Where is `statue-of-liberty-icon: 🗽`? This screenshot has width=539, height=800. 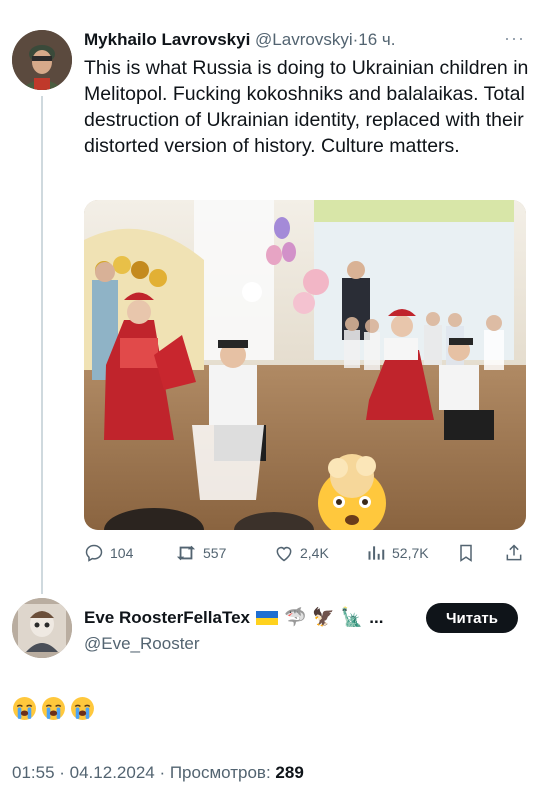
statue-of-liberty-icon: 🗽 is located at coordinates (352, 617).